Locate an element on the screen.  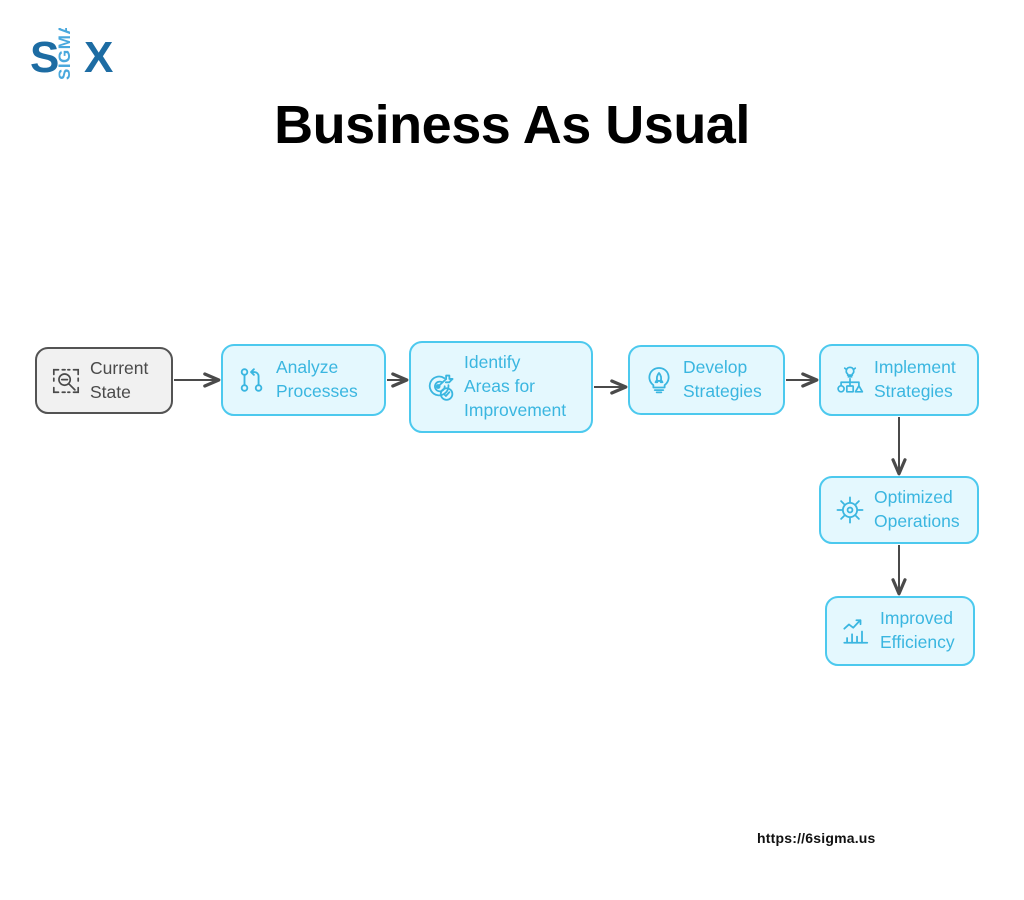
zoom-out-scan-icon is located at coordinates (66, 380).